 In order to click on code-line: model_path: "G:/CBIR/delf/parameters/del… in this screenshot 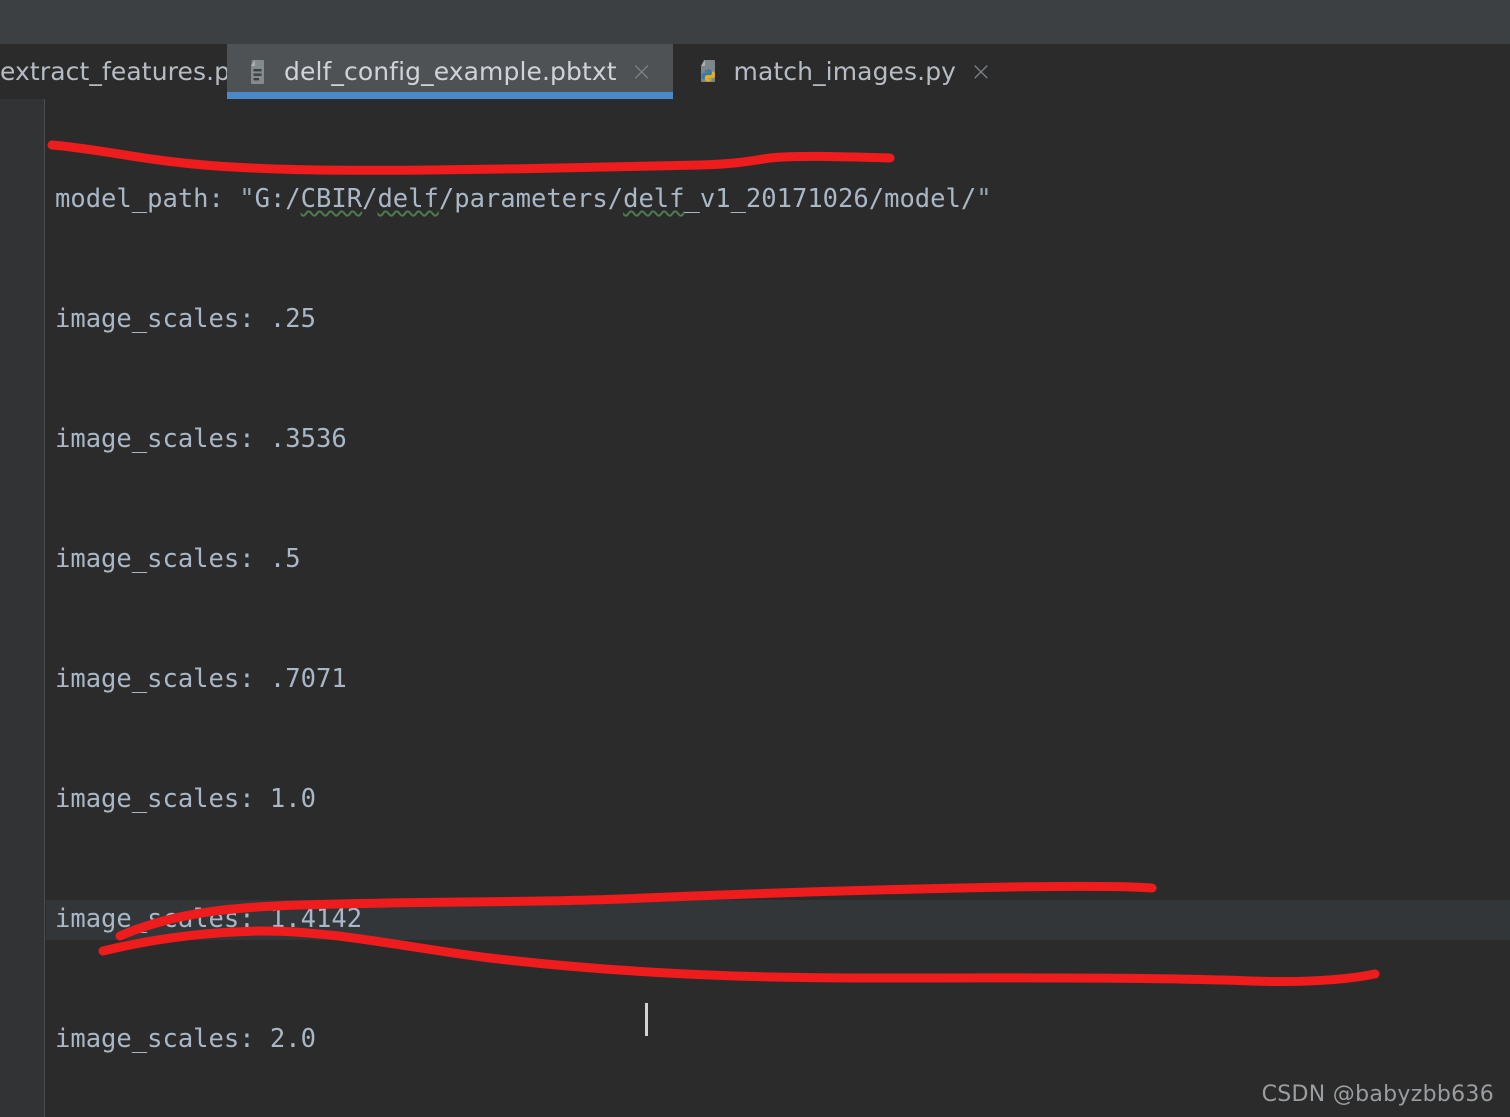, I will do `click(769, 199)`.